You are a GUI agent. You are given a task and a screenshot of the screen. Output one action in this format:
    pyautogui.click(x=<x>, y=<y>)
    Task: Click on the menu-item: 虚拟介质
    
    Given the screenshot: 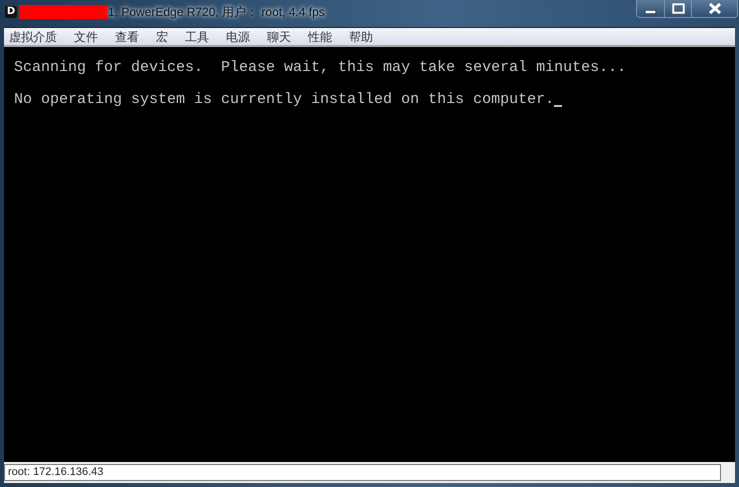 What is the action you would take?
    pyautogui.click(x=33, y=37)
    